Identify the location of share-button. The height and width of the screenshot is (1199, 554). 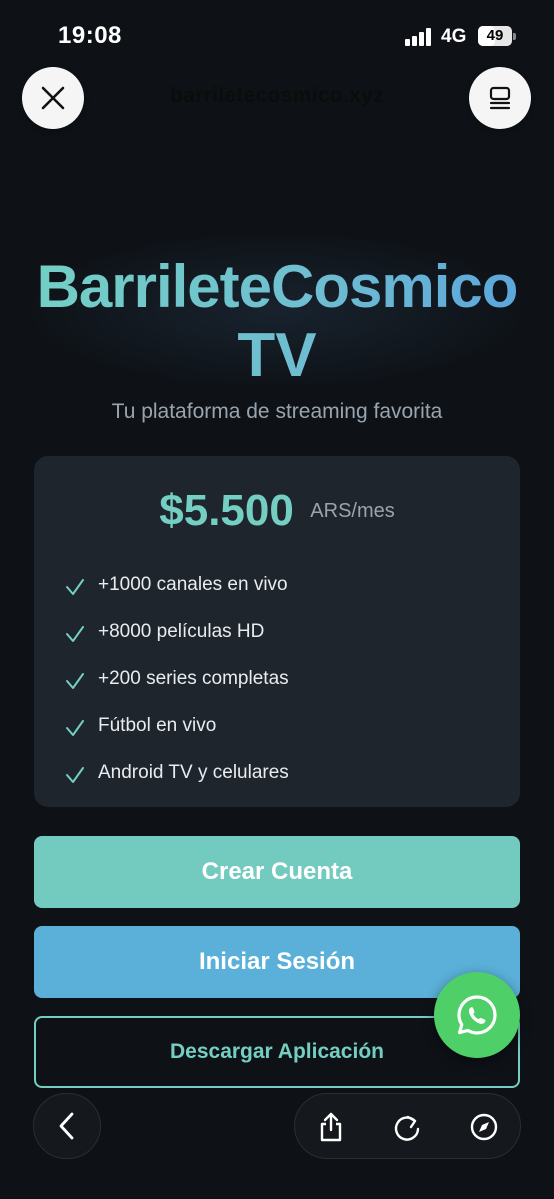
(331, 1127).